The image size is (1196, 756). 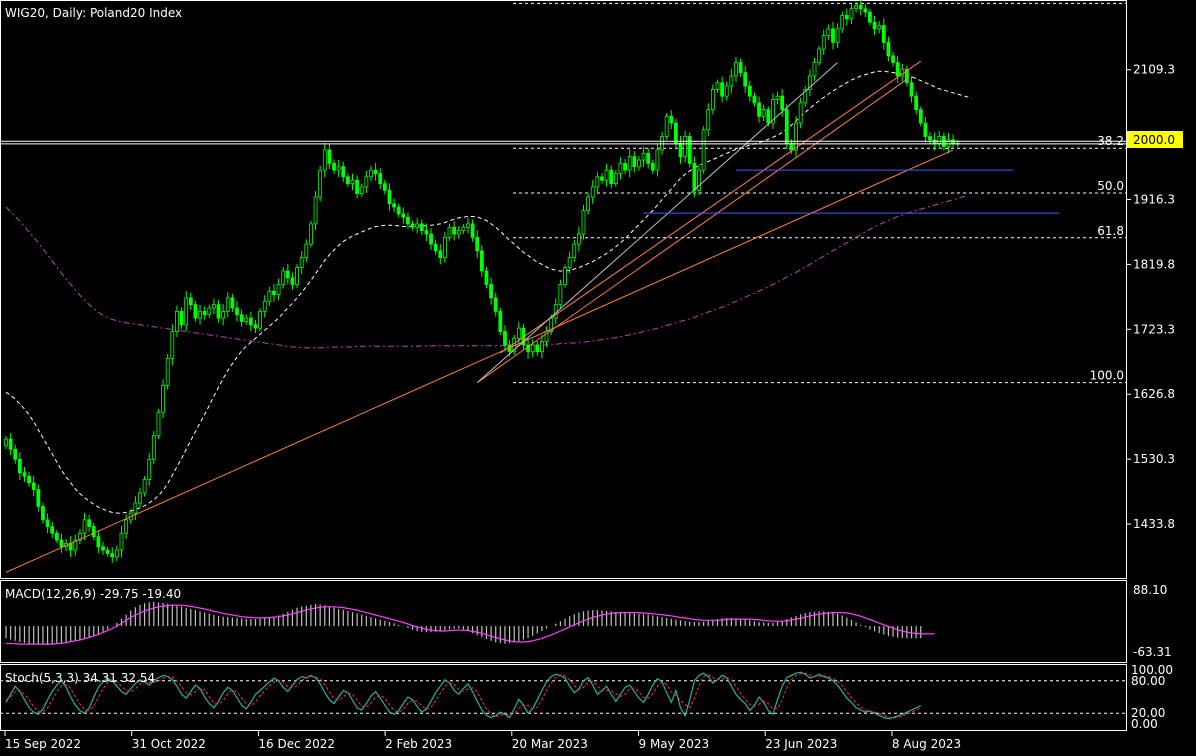 I want to click on macd-tick-label: 88.10, so click(x=1150, y=590).